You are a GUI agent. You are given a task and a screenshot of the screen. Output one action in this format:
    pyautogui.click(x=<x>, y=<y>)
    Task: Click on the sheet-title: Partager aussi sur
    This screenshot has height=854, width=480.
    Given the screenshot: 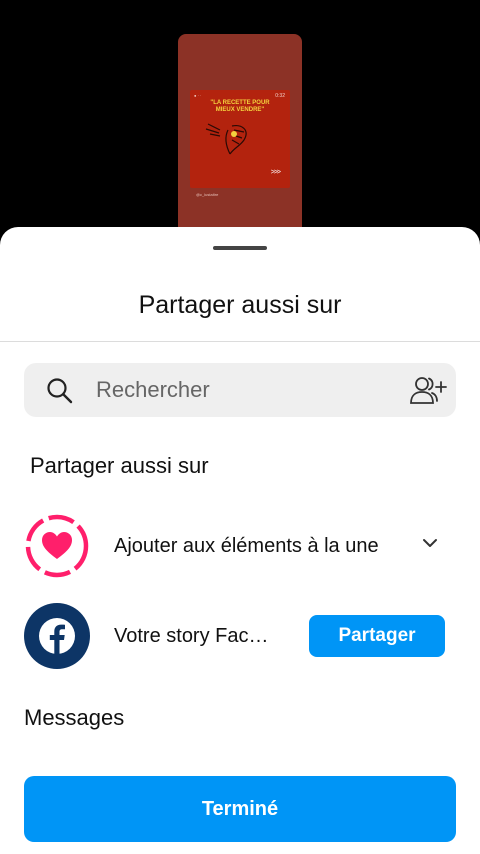 What is the action you would take?
    pyautogui.click(x=240, y=305)
    